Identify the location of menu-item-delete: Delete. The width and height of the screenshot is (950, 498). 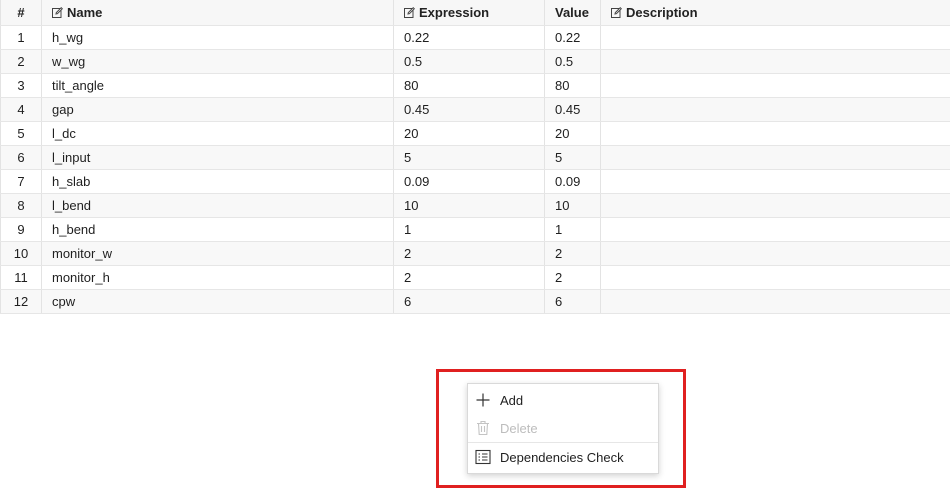
(563, 428).